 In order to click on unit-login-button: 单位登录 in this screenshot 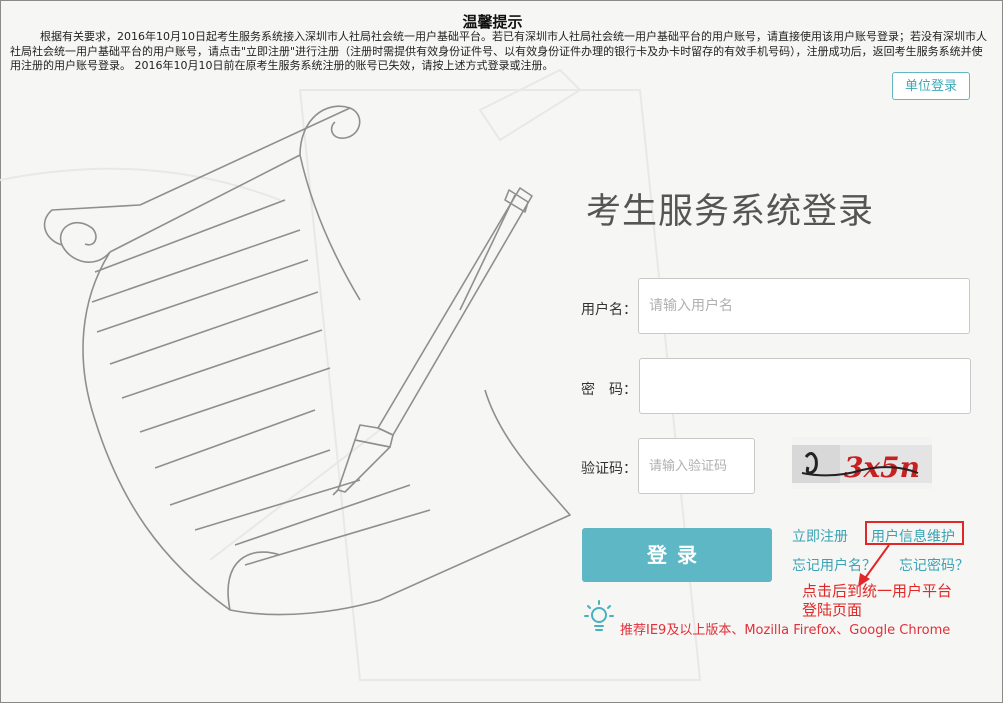, I will do `click(931, 86)`.